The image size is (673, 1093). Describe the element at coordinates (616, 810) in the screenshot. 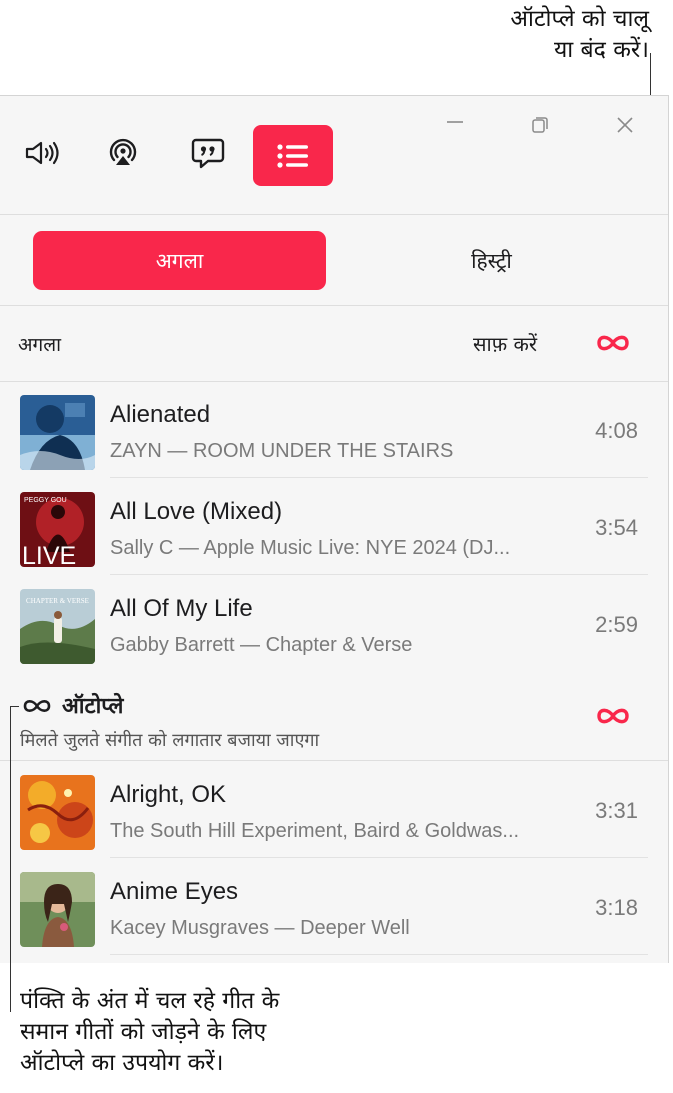

I see `track-duration: 3:31` at that location.